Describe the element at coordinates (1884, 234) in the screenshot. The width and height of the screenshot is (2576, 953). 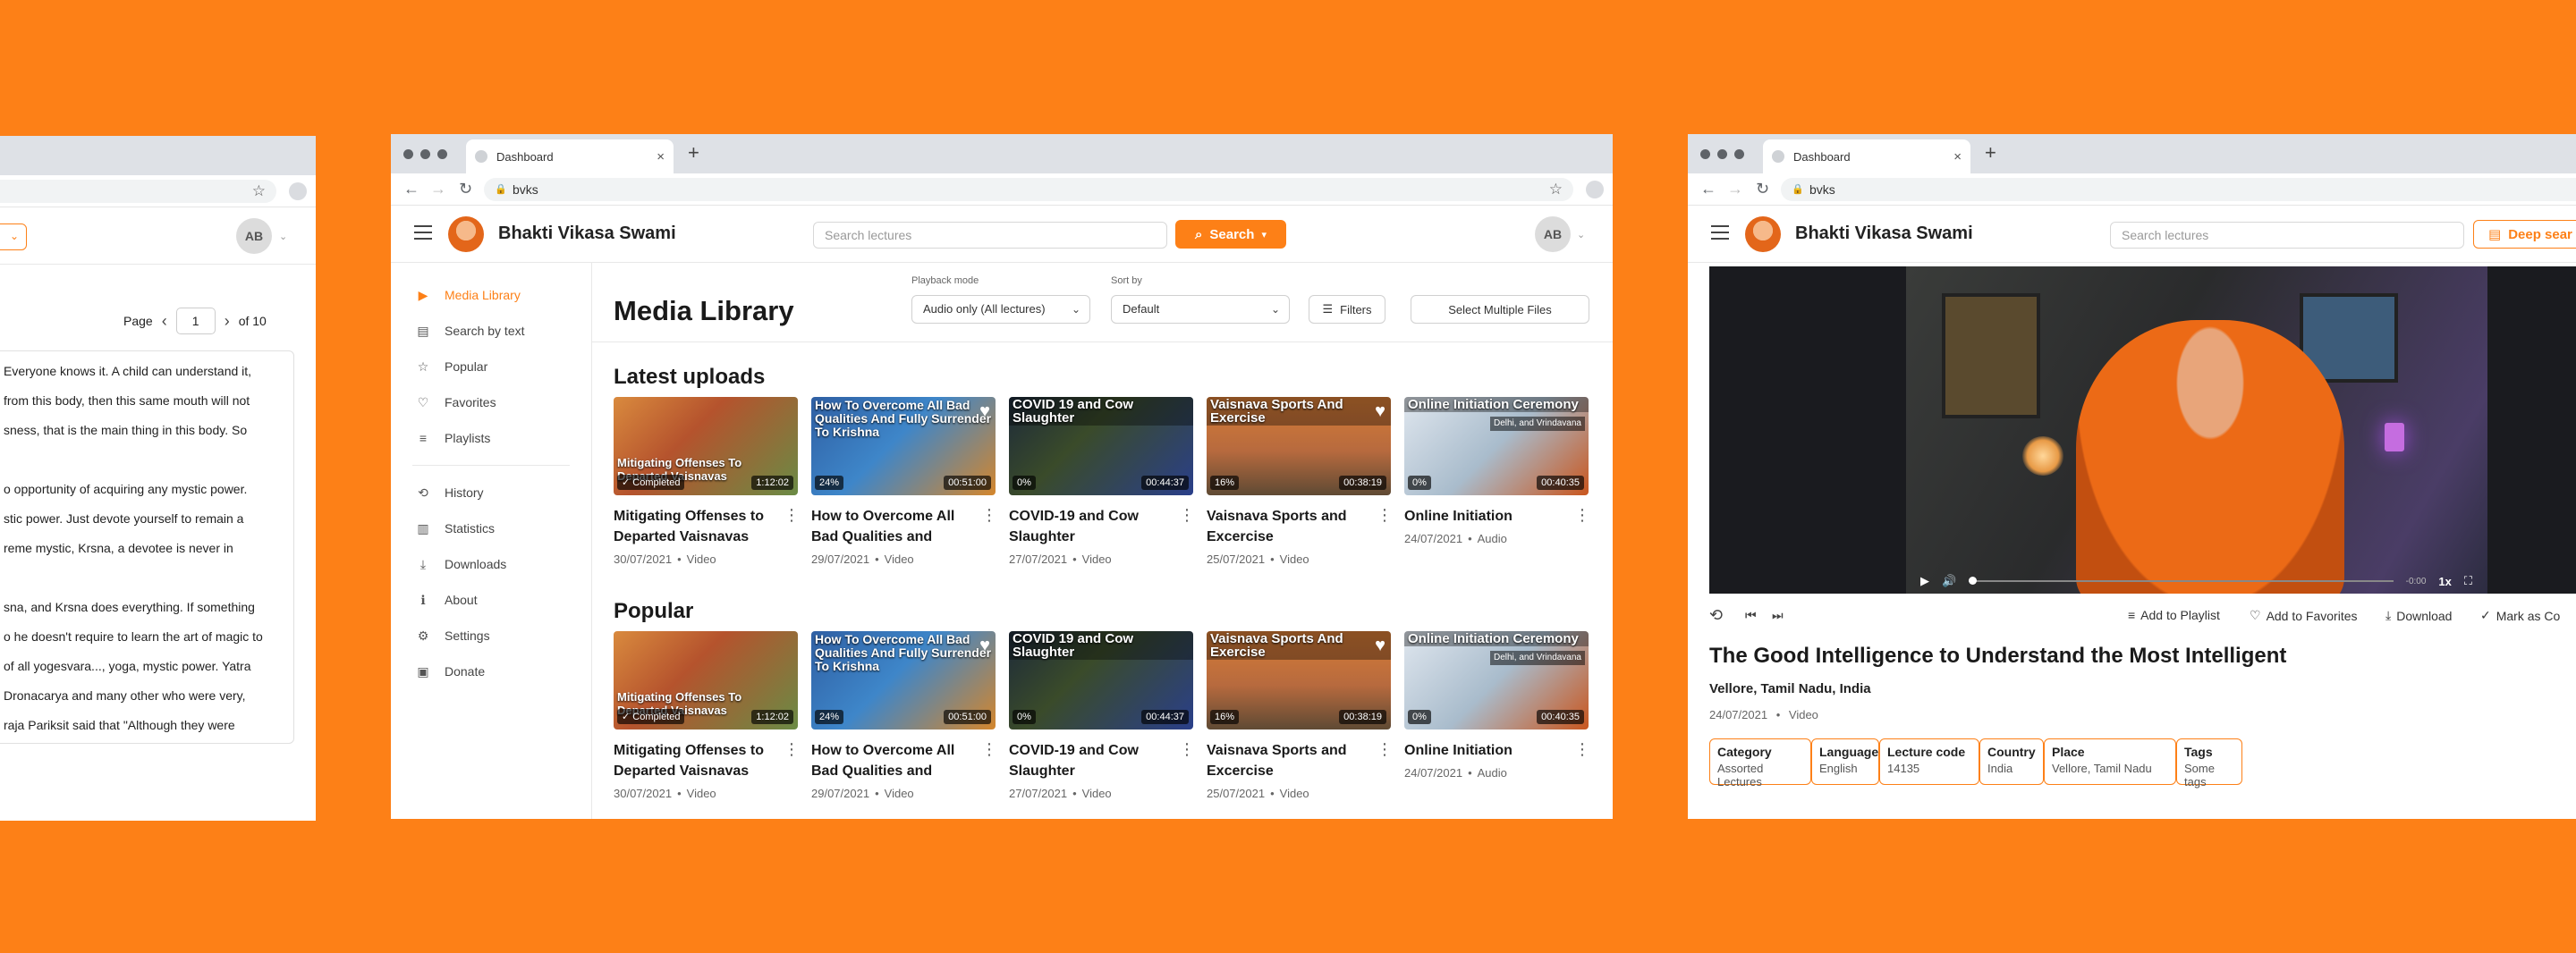
I see `brand-name: Bhakti Vikasa Swami` at that location.